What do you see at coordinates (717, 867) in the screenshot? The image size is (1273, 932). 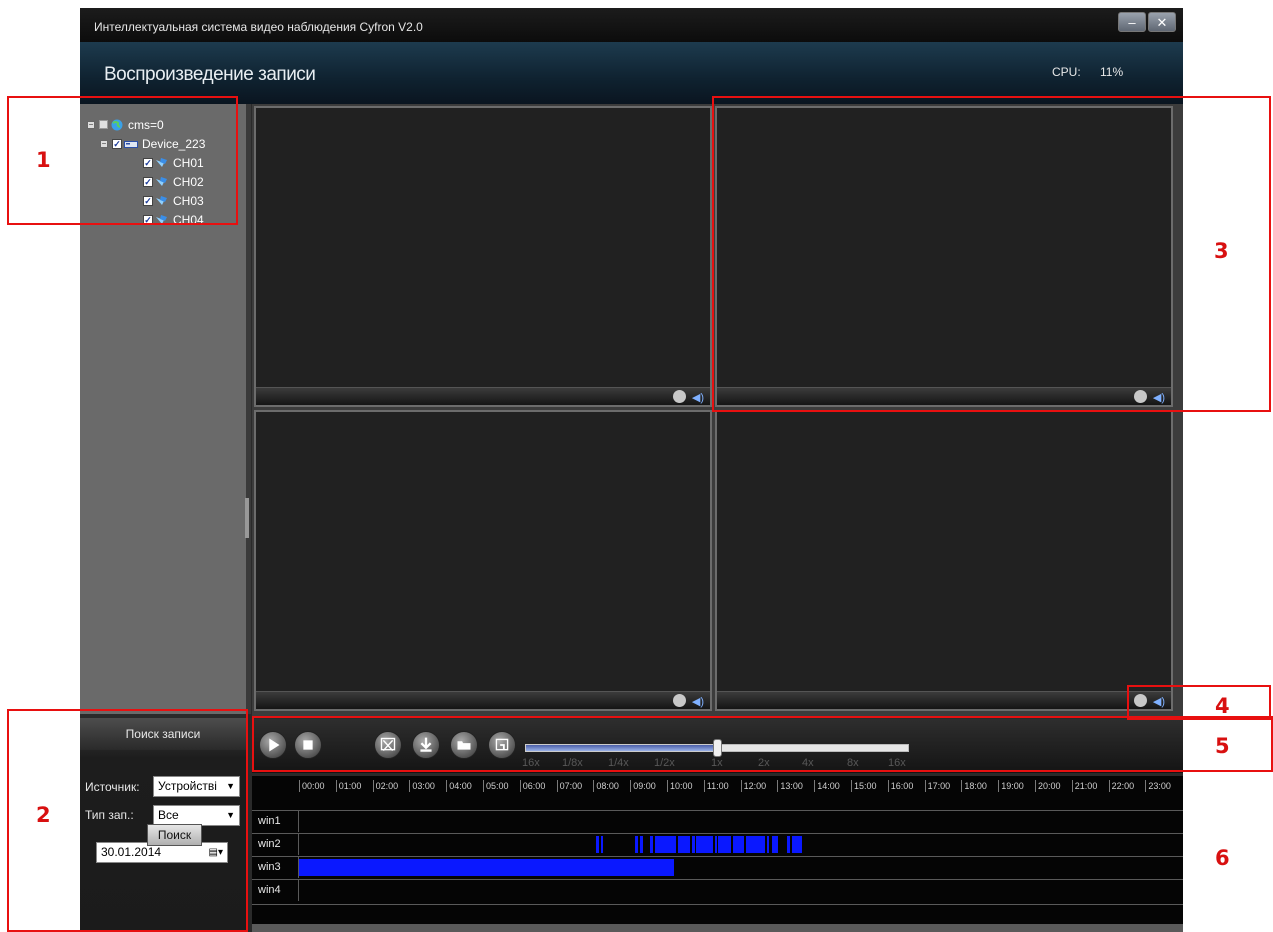 I see `timeline-row-win3: win3` at bounding box center [717, 867].